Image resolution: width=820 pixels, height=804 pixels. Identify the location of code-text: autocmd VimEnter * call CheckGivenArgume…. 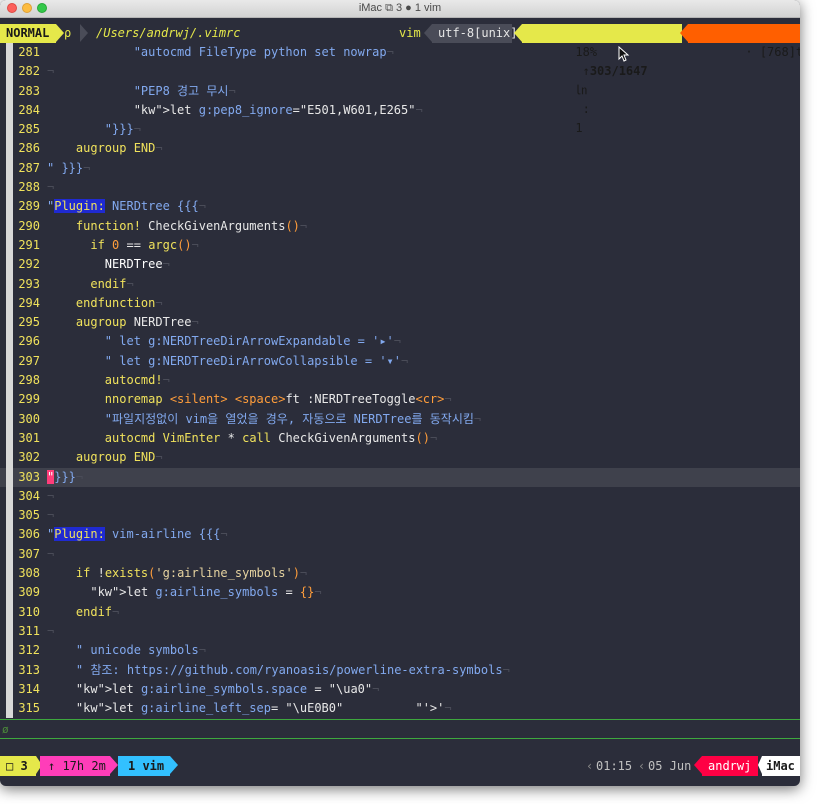
(271, 437).